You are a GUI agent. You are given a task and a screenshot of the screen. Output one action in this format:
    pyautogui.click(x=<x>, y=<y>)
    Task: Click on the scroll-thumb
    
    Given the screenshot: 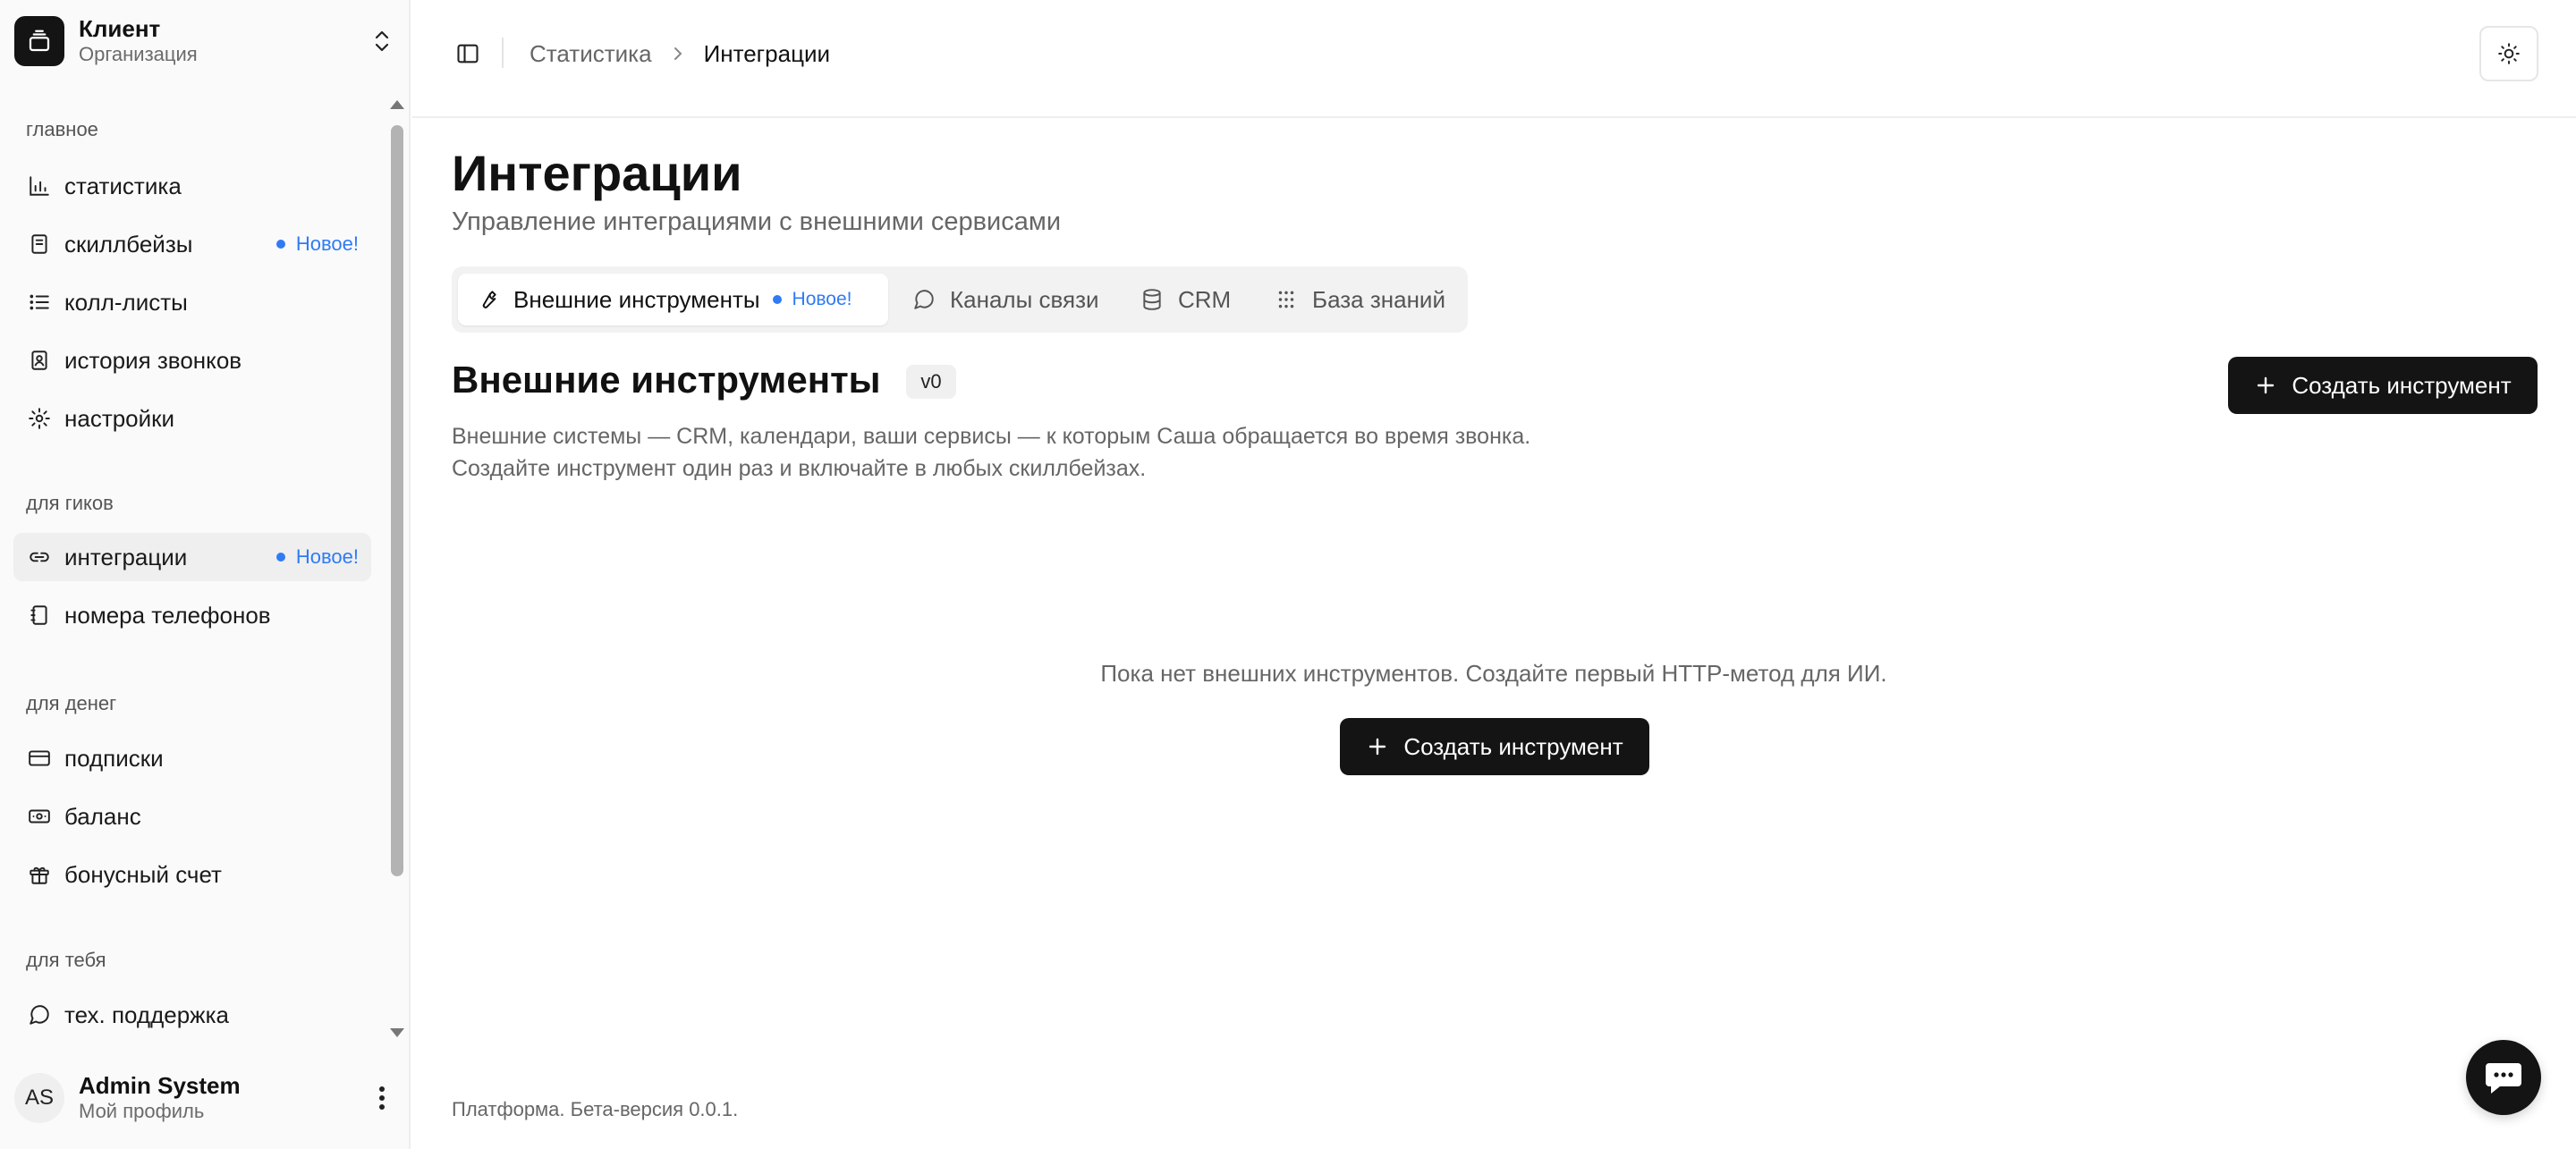 What is the action you would take?
    pyautogui.click(x=397, y=500)
    